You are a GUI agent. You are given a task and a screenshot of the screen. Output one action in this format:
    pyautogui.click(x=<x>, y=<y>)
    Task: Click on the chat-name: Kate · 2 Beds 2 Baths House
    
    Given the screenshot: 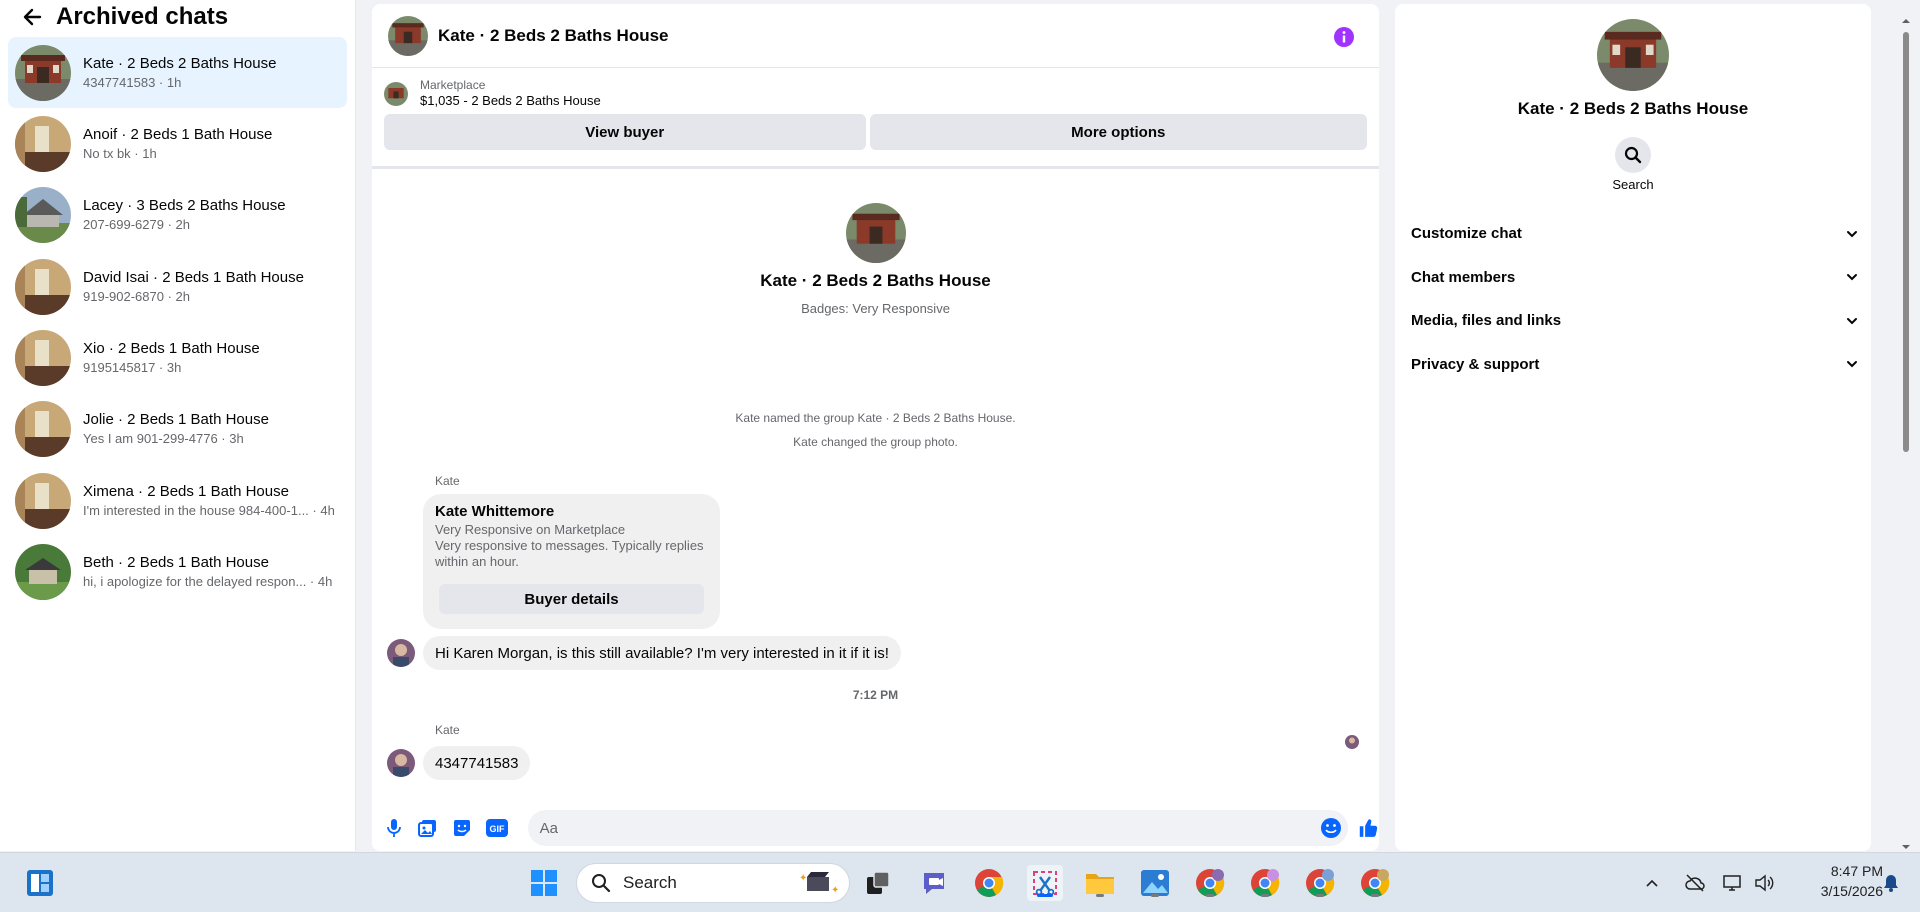 What is the action you would take?
    pyautogui.click(x=180, y=63)
    